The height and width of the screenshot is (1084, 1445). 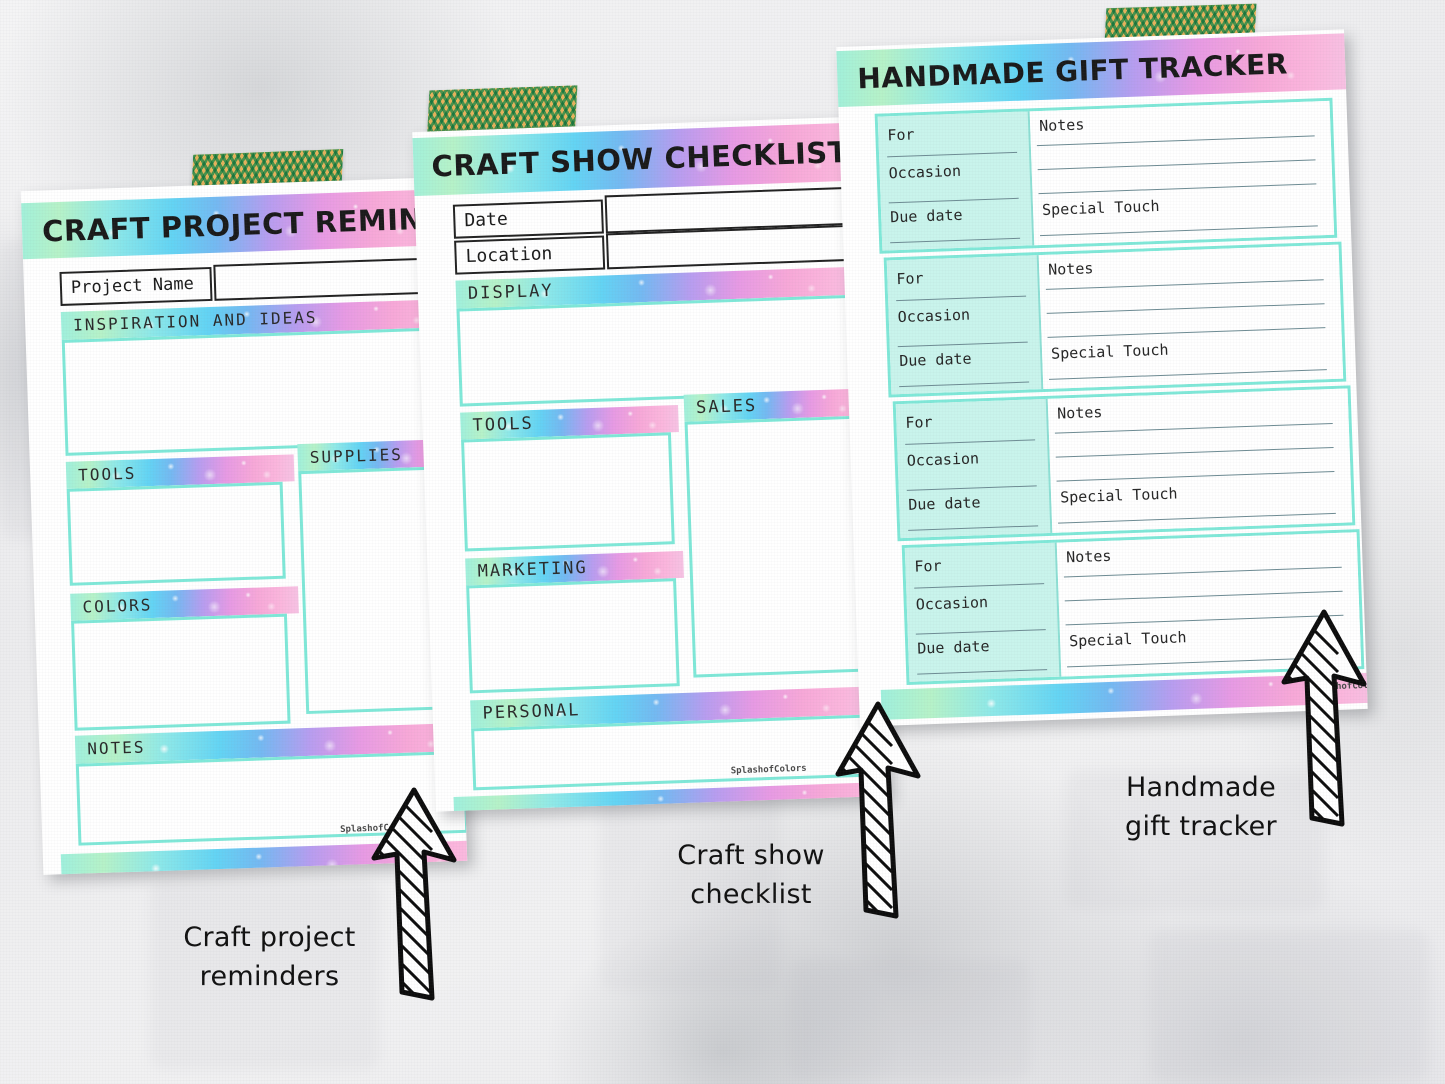 What do you see at coordinates (901, 135) in the screenshot?
I see `gift-card-1-for-label: For` at bounding box center [901, 135].